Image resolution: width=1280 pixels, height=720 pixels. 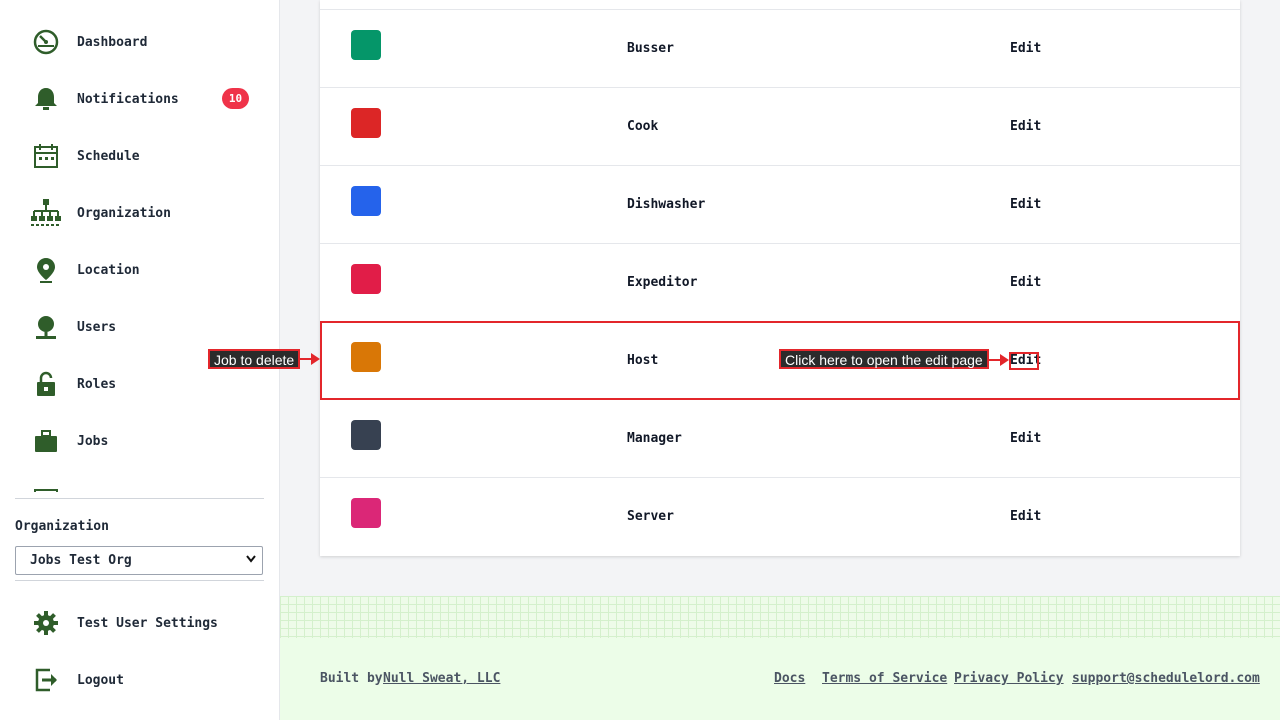 I want to click on sidebar-item-label: Schedule, so click(x=108, y=156).